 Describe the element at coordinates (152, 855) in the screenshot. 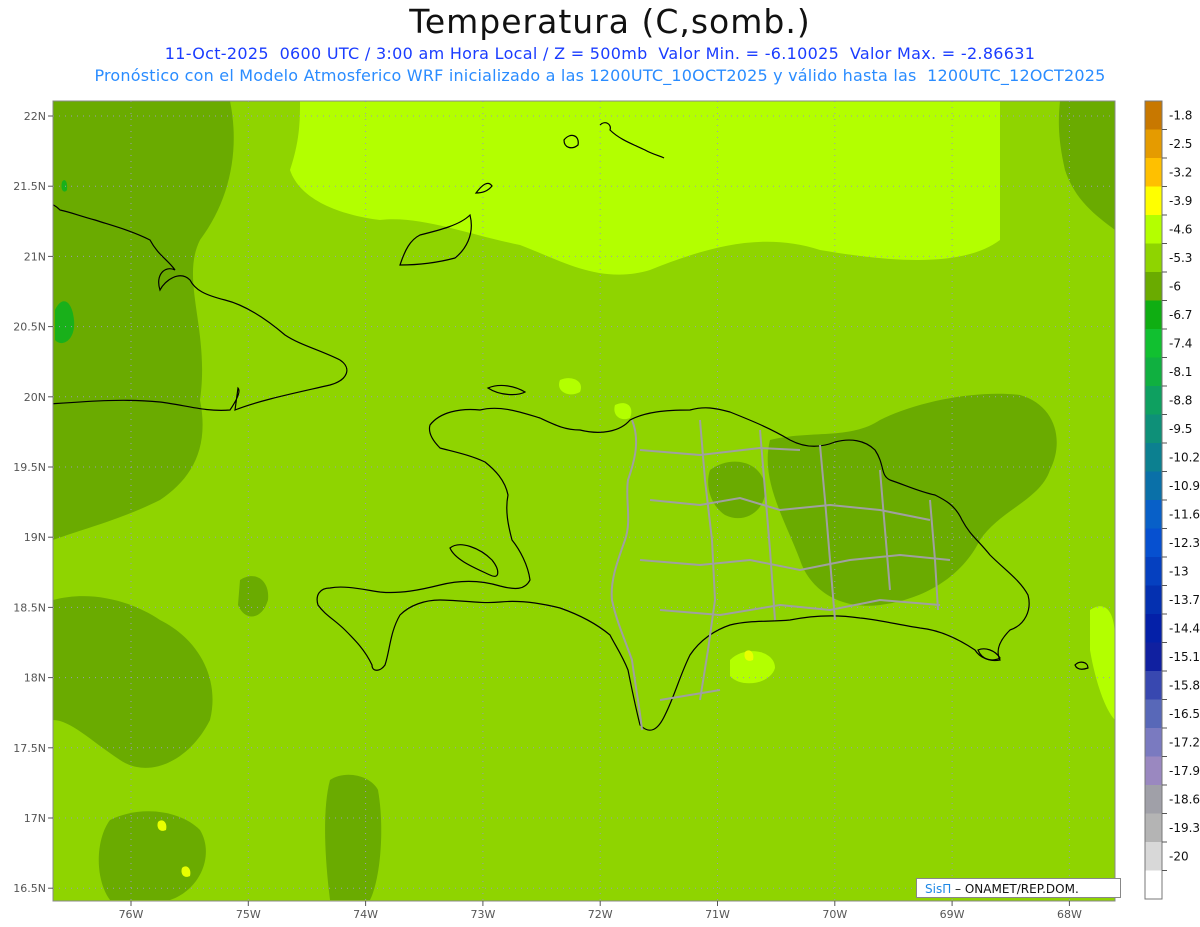

I see `field-cool-region-south` at that location.